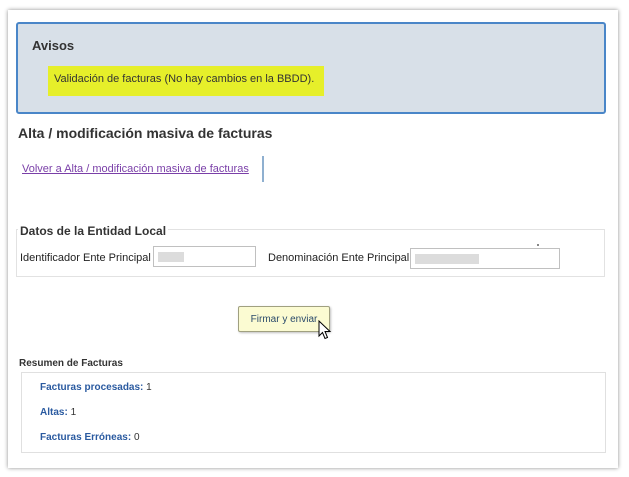 Image resolution: width=629 pixels, height=477 pixels. Describe the element at coordinates (85, 258) in the screenshot. I see `identificador-label: Identificador Ente Principal` at that location.